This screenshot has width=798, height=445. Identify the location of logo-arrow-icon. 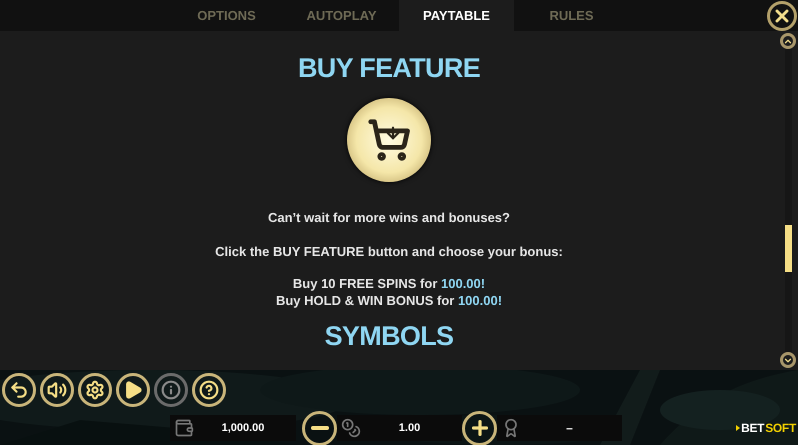
(738, 428).